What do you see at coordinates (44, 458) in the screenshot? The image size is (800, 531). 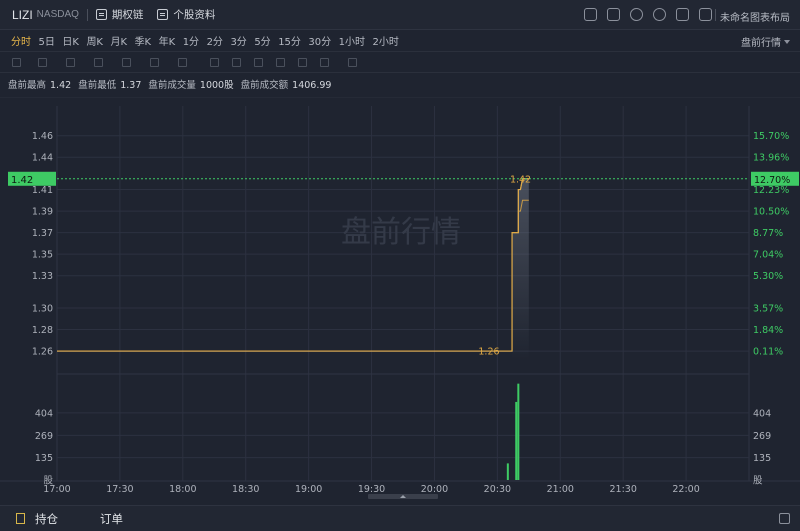 I see `volume-tick-label: 135` at bounding box center [44, 458].